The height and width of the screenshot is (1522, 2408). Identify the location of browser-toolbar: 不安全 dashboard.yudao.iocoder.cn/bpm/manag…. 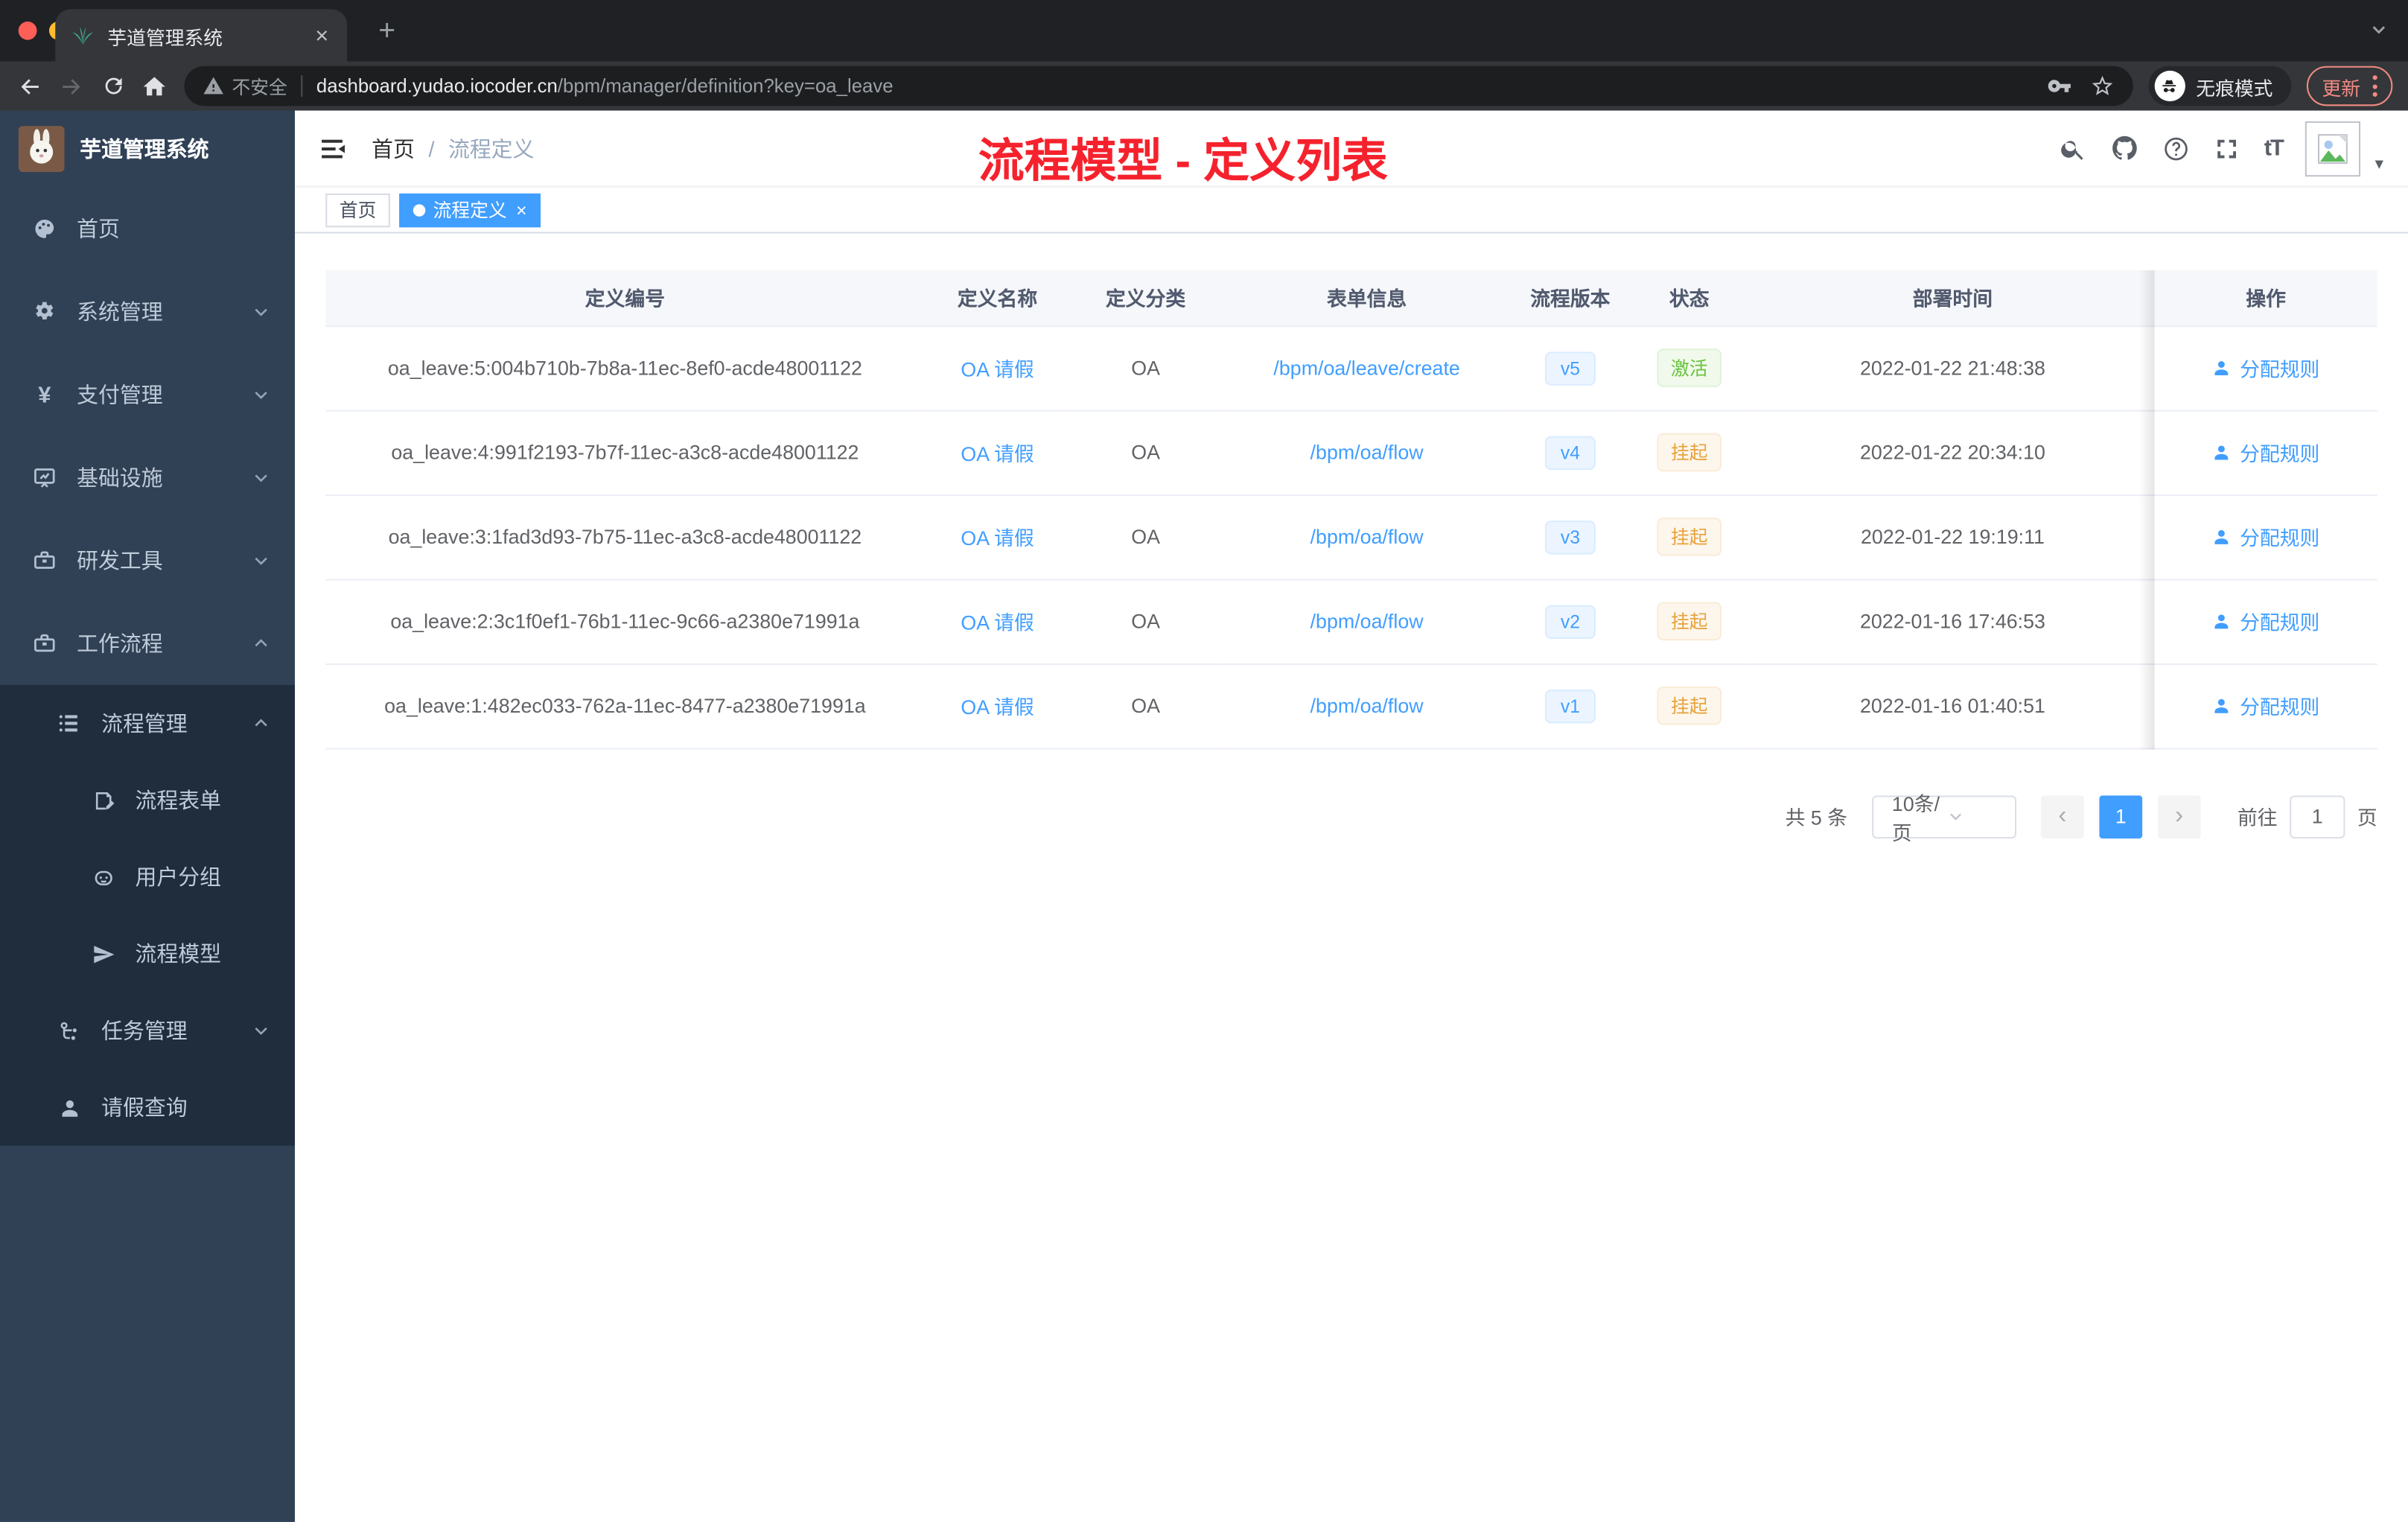
(1204, 86).